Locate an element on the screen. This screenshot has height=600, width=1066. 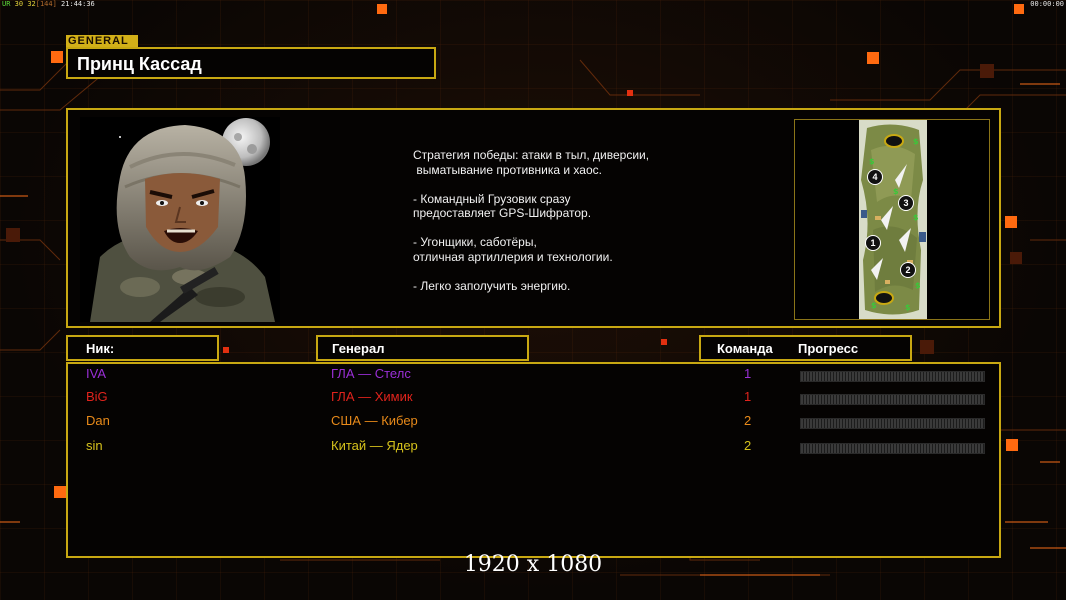
start-position-3-label: 3 is located at coordinates (906, 203).